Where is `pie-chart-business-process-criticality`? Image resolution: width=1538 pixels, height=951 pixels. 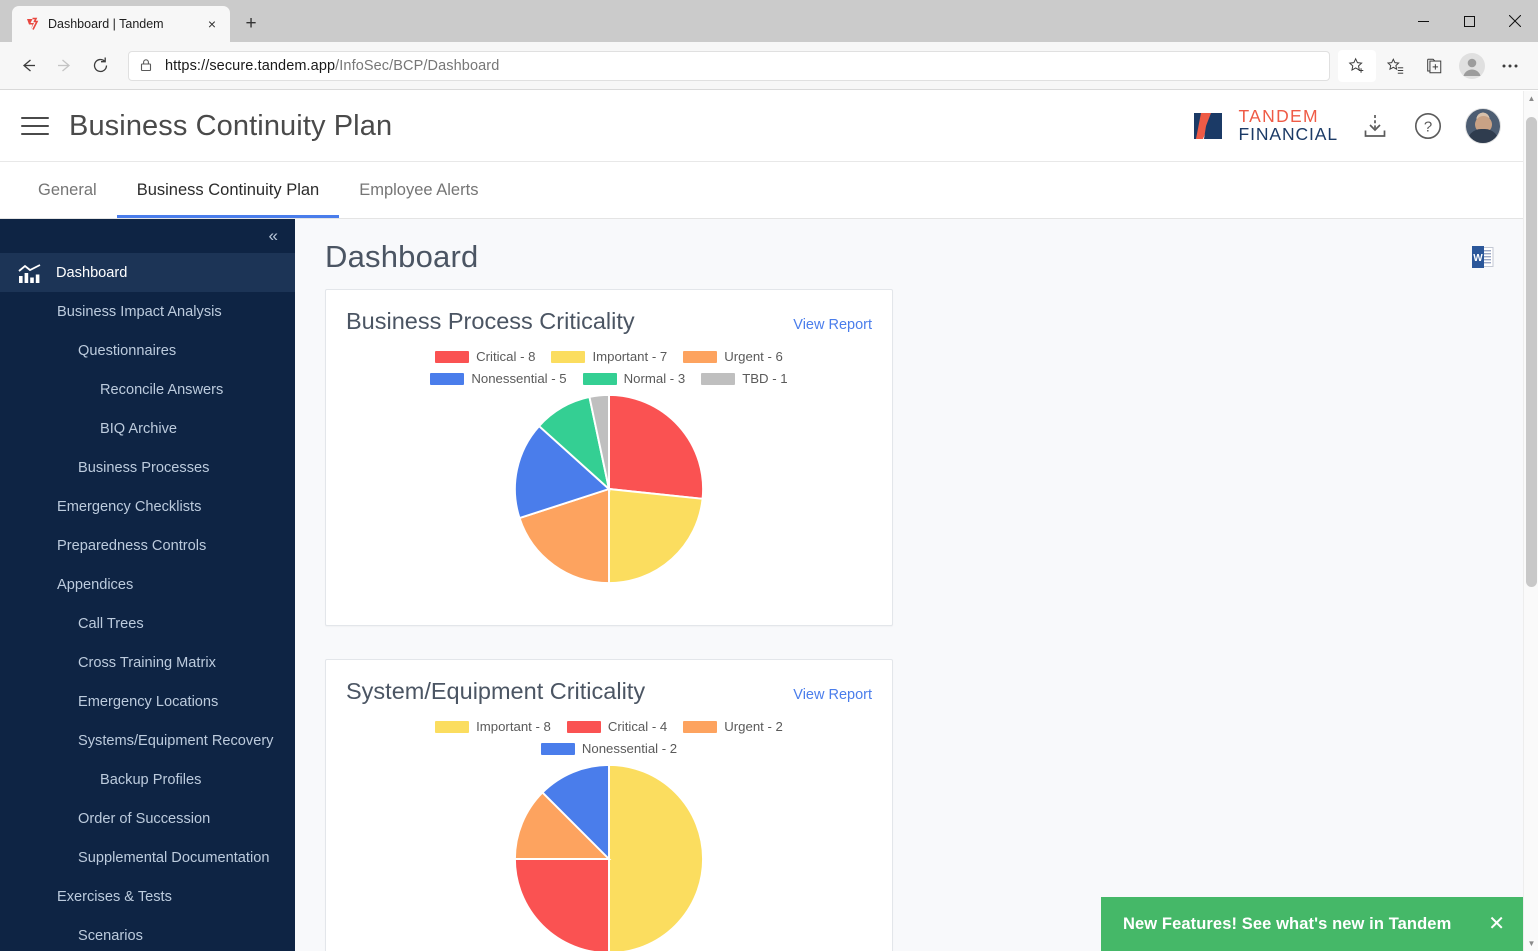 pie-chart-business-process-criticality is located at coordinates (609, 489).